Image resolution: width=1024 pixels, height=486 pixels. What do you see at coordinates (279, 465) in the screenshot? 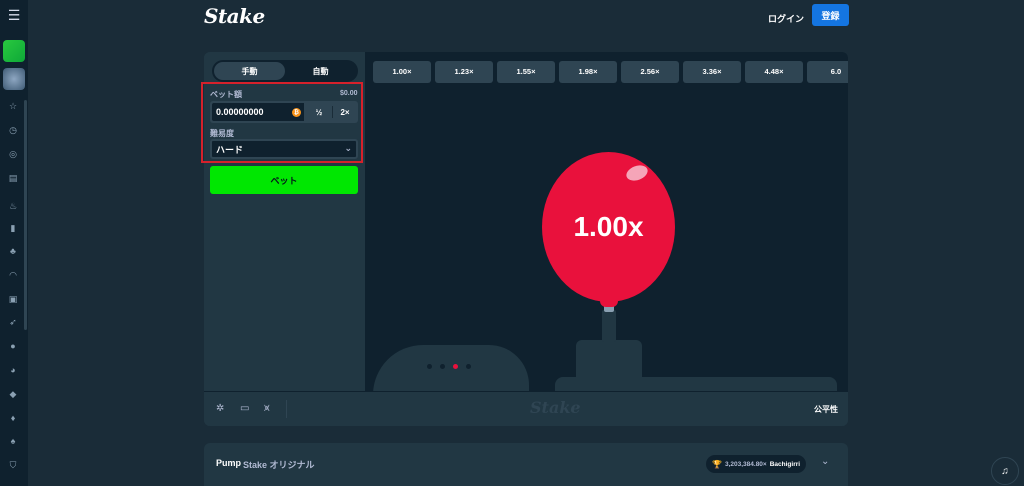
I see `game-subtitle: Stake オリジナル` at bounding box center [279, 465].